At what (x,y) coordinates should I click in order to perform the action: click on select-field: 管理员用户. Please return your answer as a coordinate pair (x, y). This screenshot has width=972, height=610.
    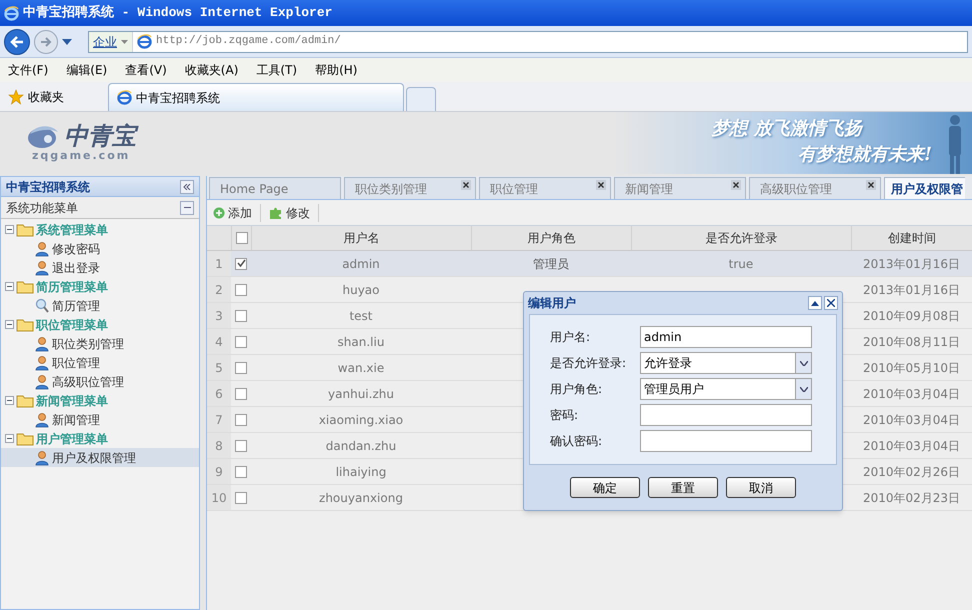
    Looking at the image, I should click on (726, 389).